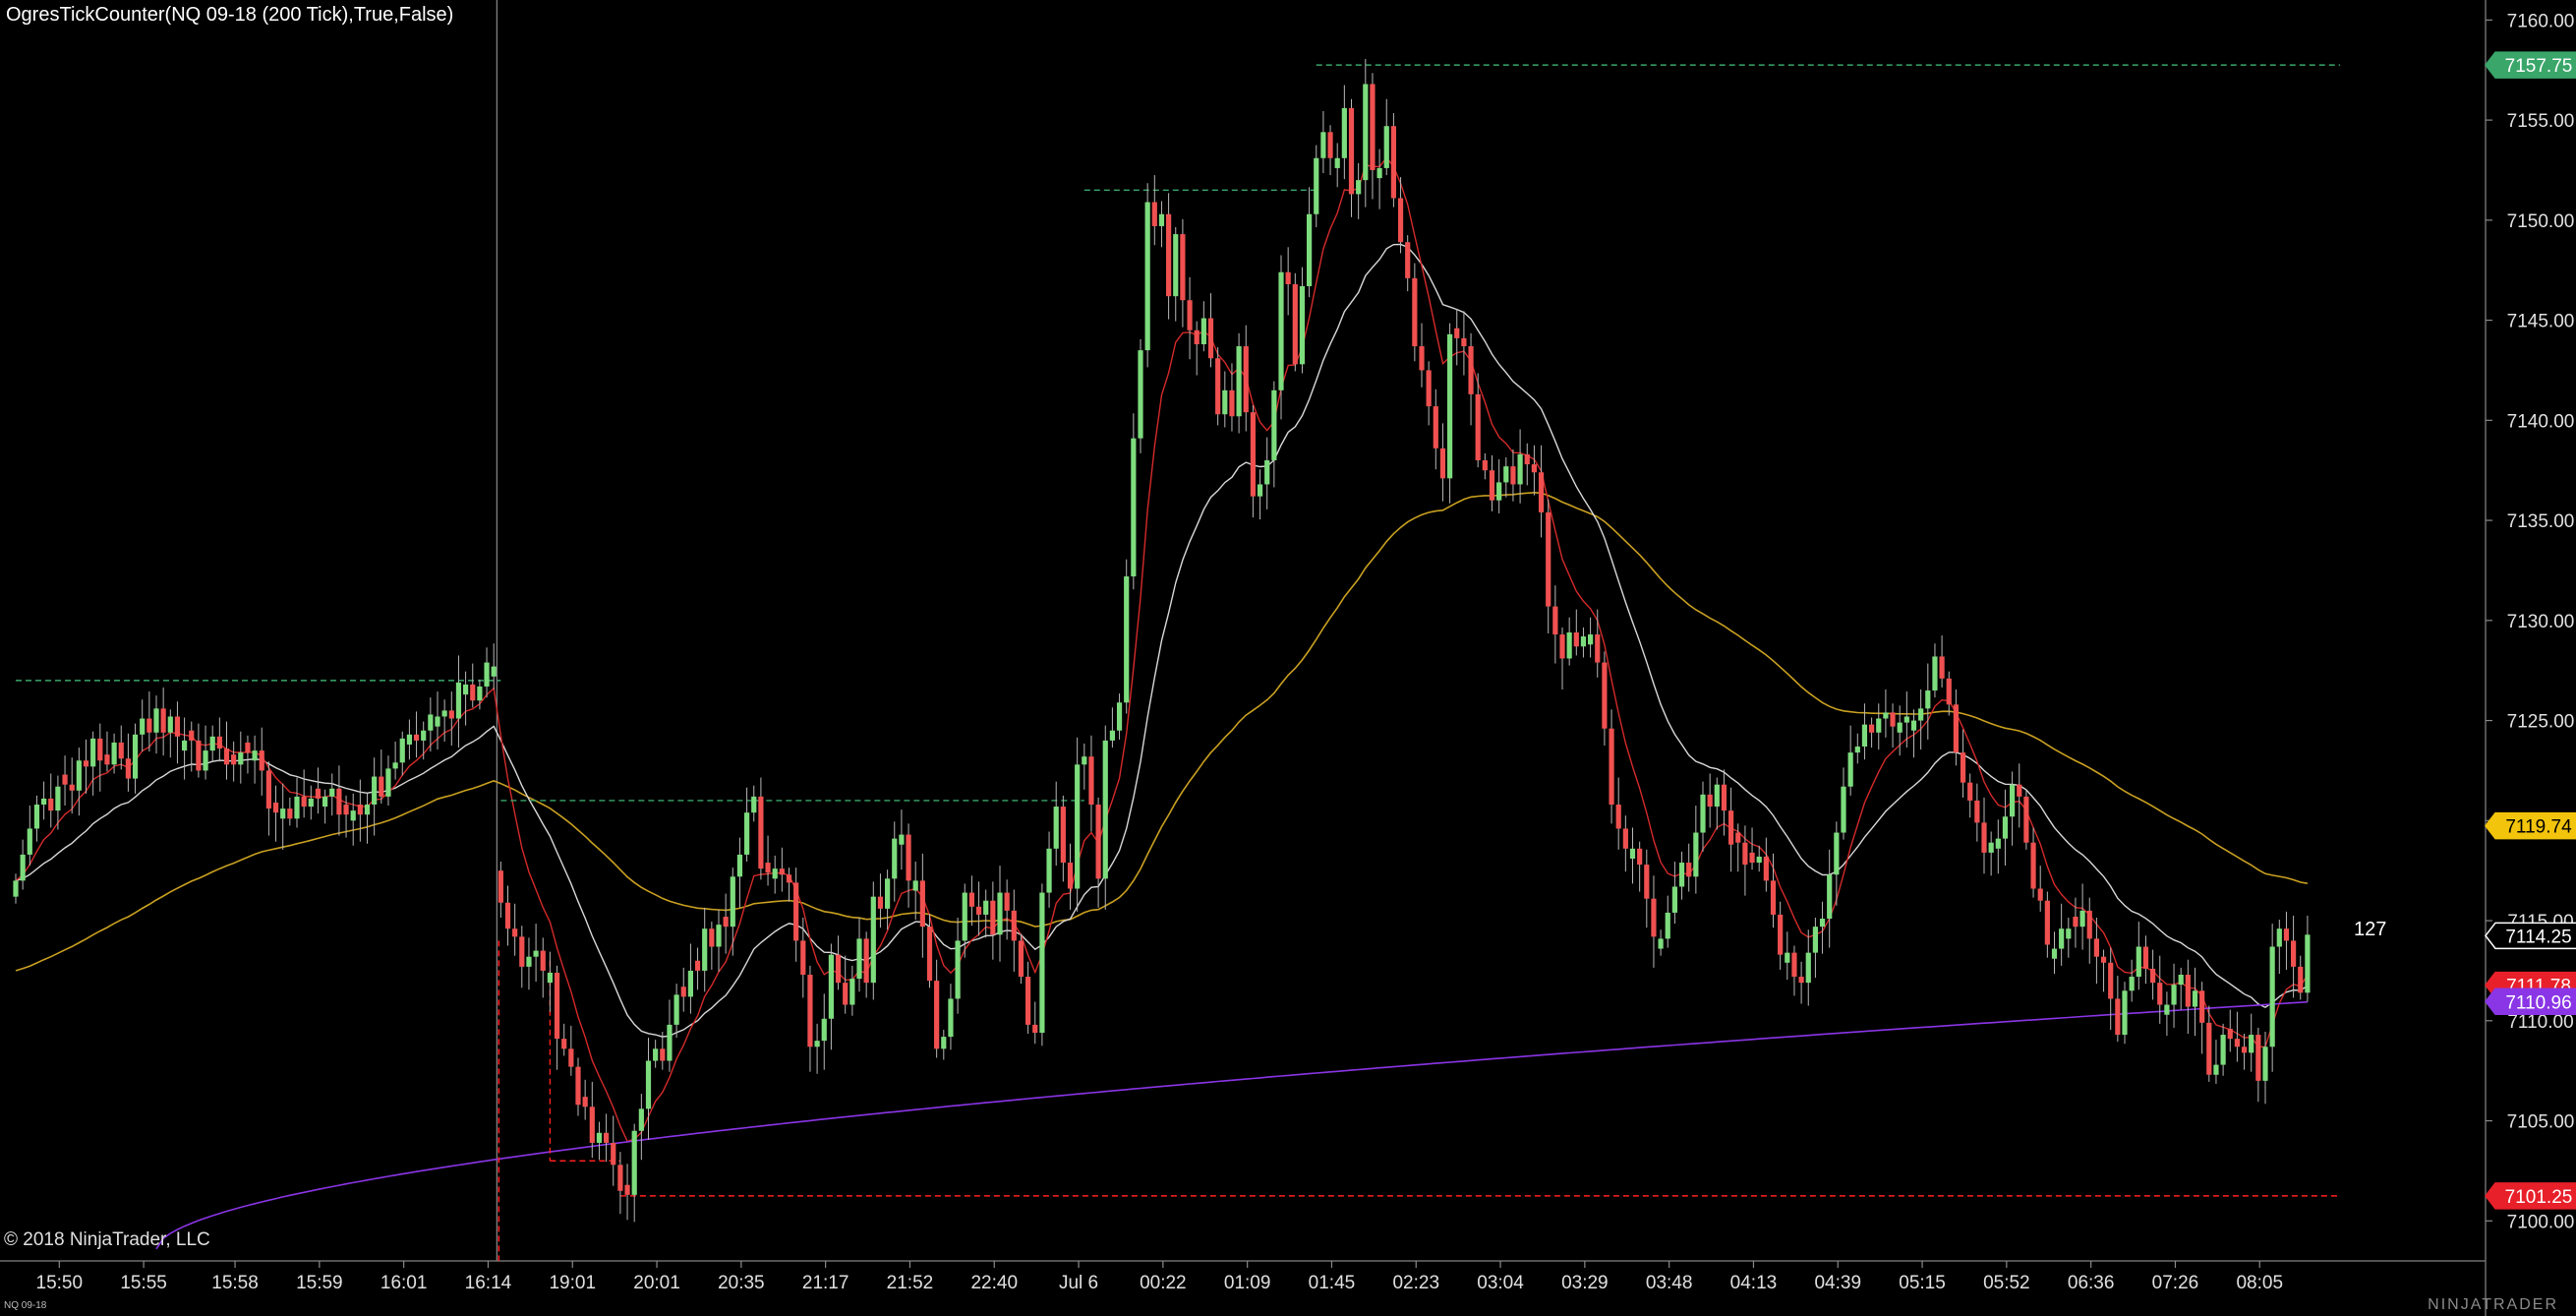 The width and height of the screenshot is (2576, 1316). What do you see at coordinates (143, 1283) in the screenshot?
I see `time-tick-label: 15:55` at bounding box center [143, 1283].